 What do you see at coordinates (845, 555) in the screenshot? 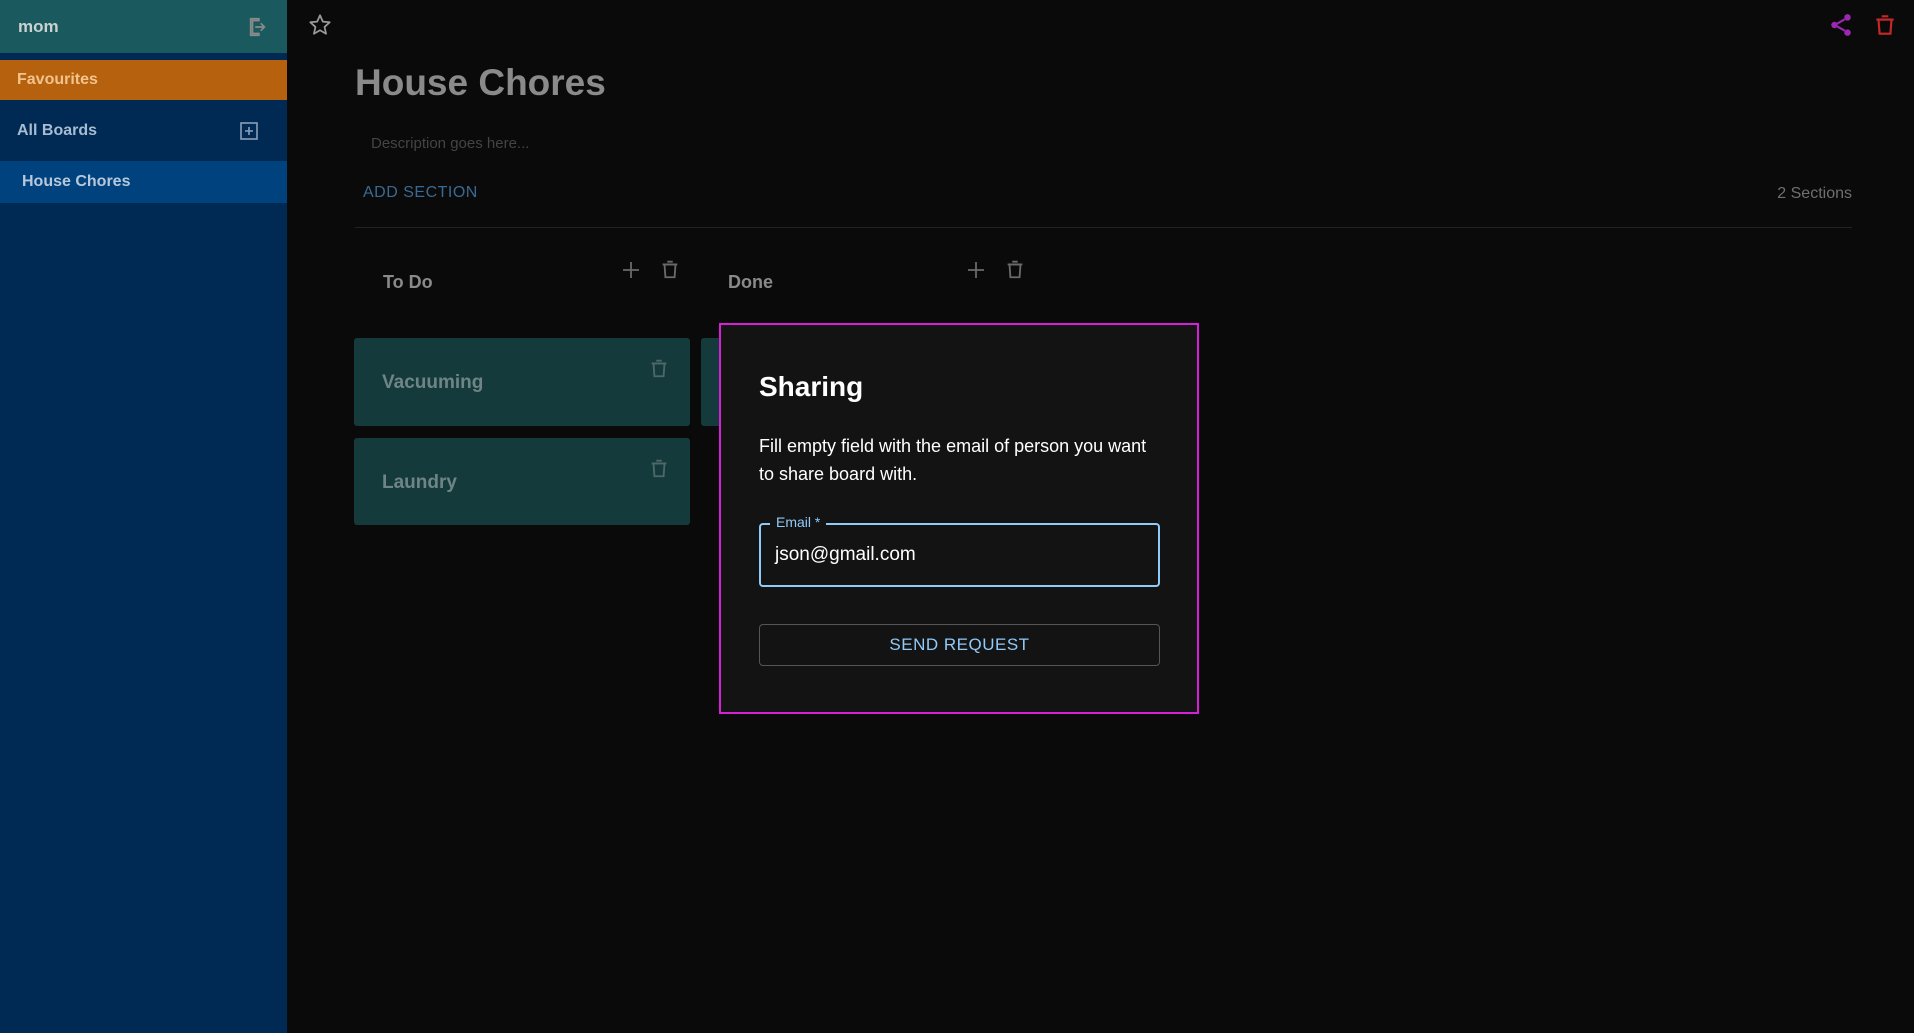
I see `email-value: json@gmail.com` at bounding box center [845, 555].